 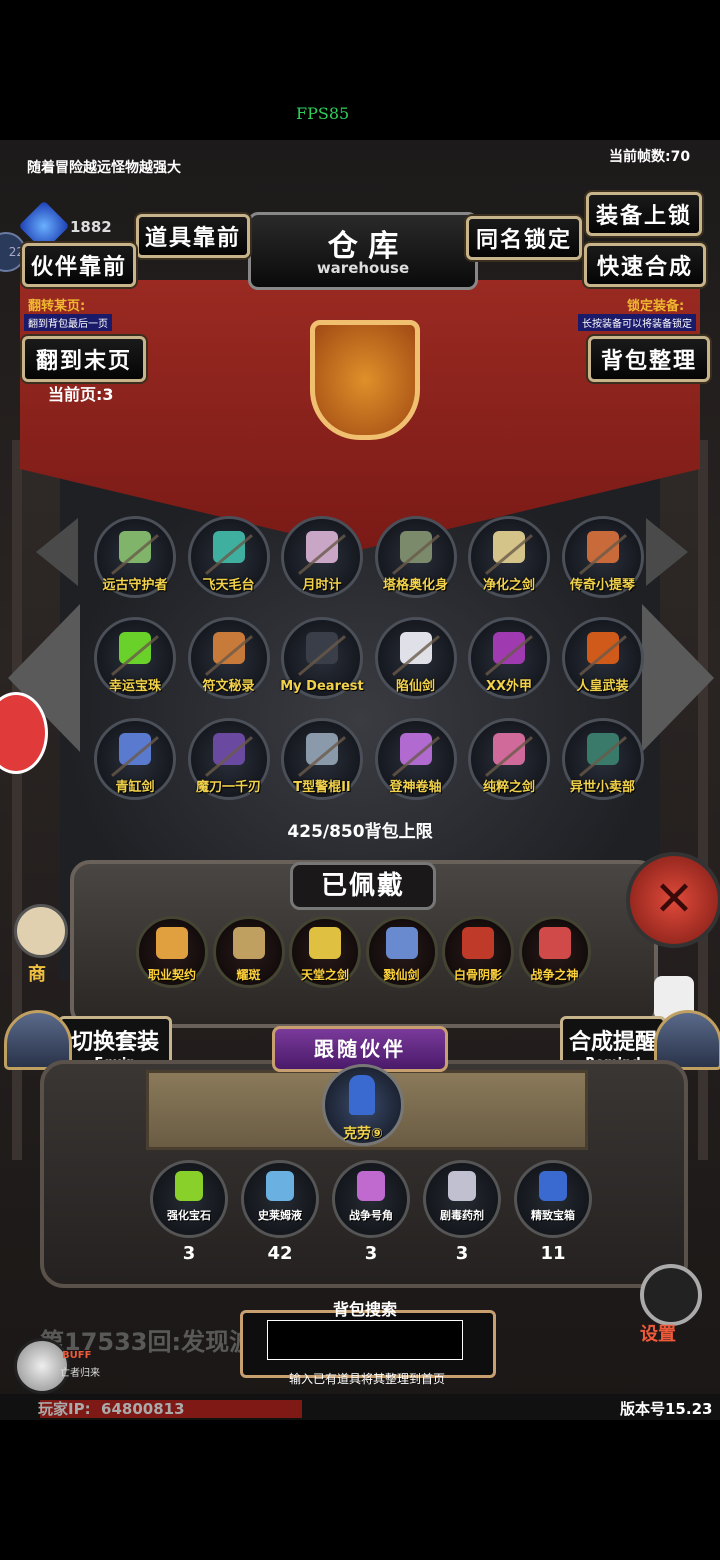 What do you see at coordinates (553, 1215) in the screenshot?
I see `consumable-name: 精致宝箱` at bounding box center [553, 1215].